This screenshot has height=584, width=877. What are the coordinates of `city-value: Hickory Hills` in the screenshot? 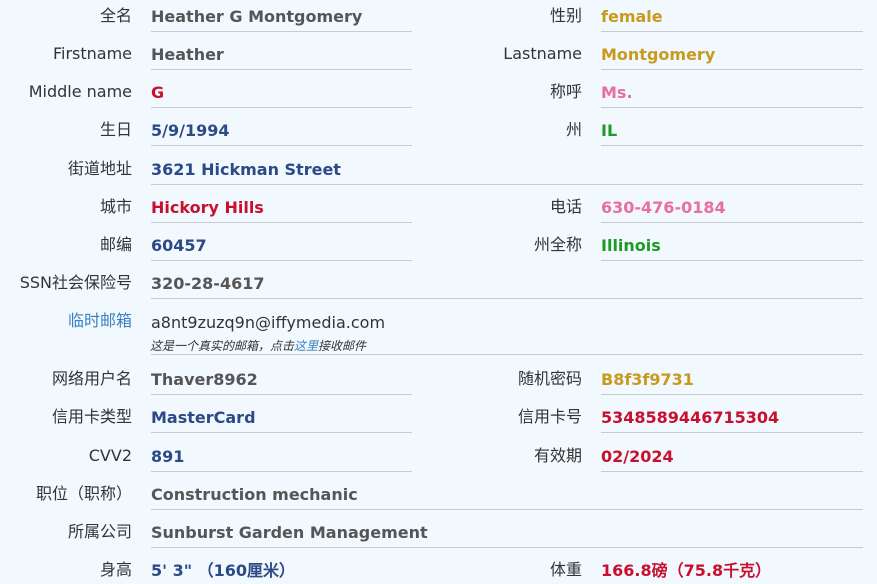 It's located at (281, 210).